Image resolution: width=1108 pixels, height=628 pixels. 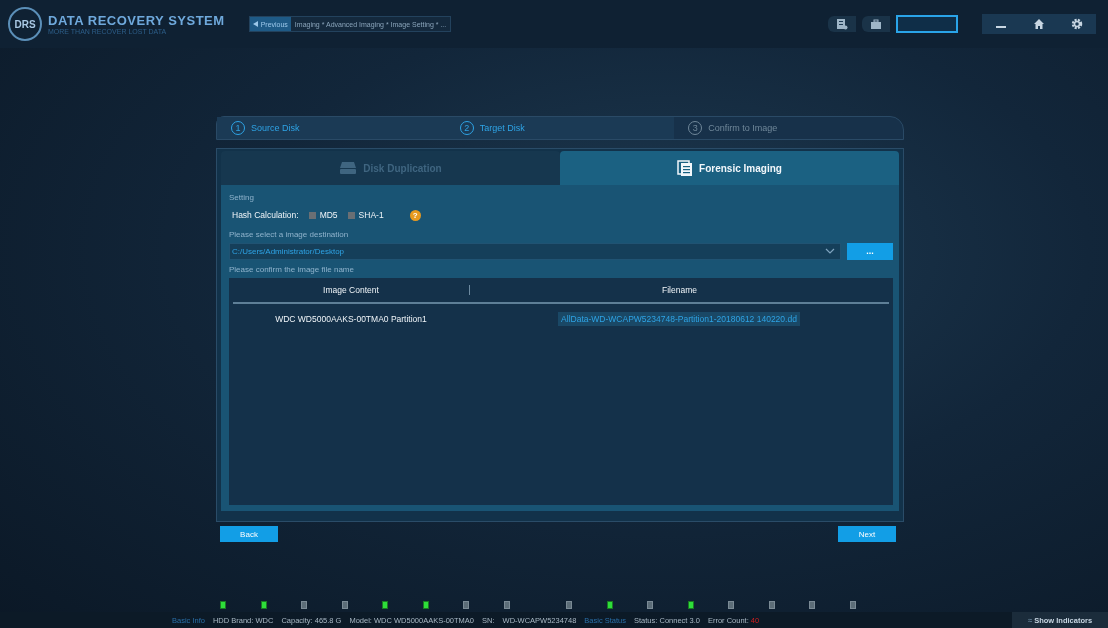 I want to click on app-logo: DRS, so click(x=25, y=24).